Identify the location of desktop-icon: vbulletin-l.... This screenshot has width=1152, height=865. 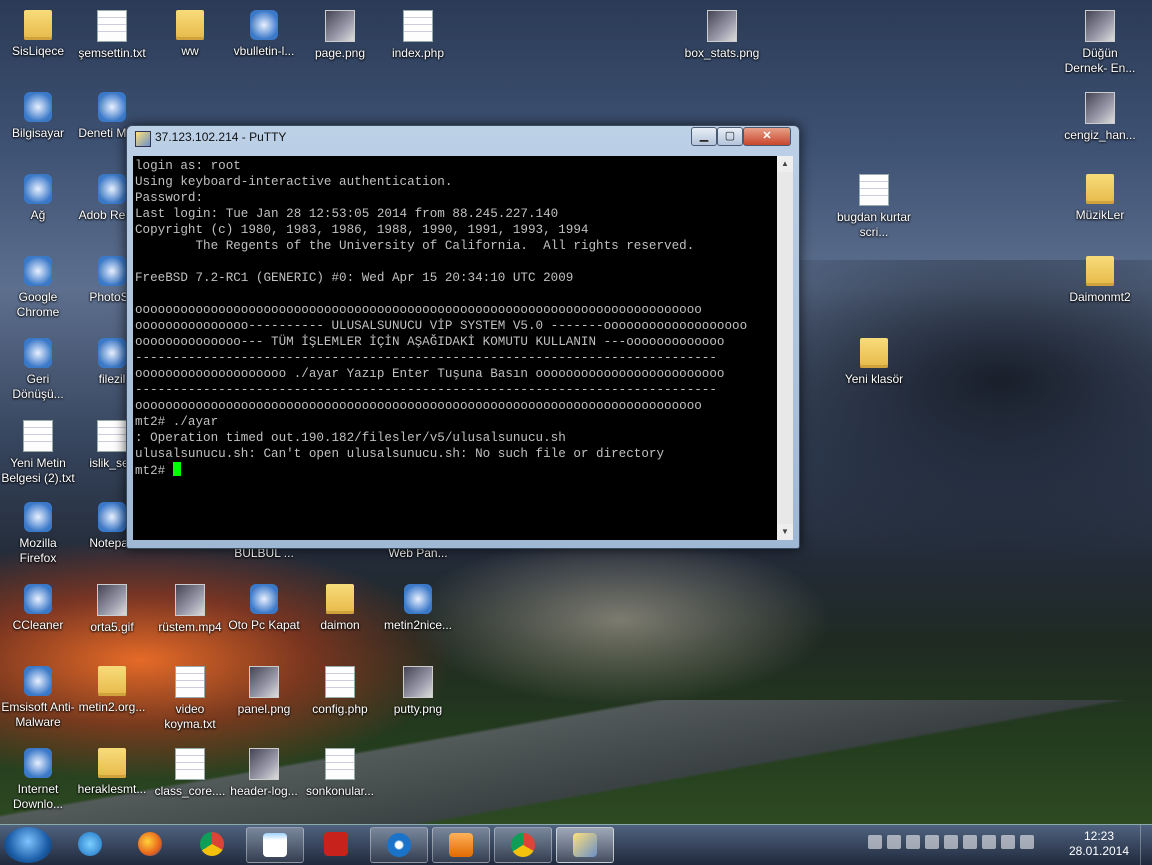
(264, 34).